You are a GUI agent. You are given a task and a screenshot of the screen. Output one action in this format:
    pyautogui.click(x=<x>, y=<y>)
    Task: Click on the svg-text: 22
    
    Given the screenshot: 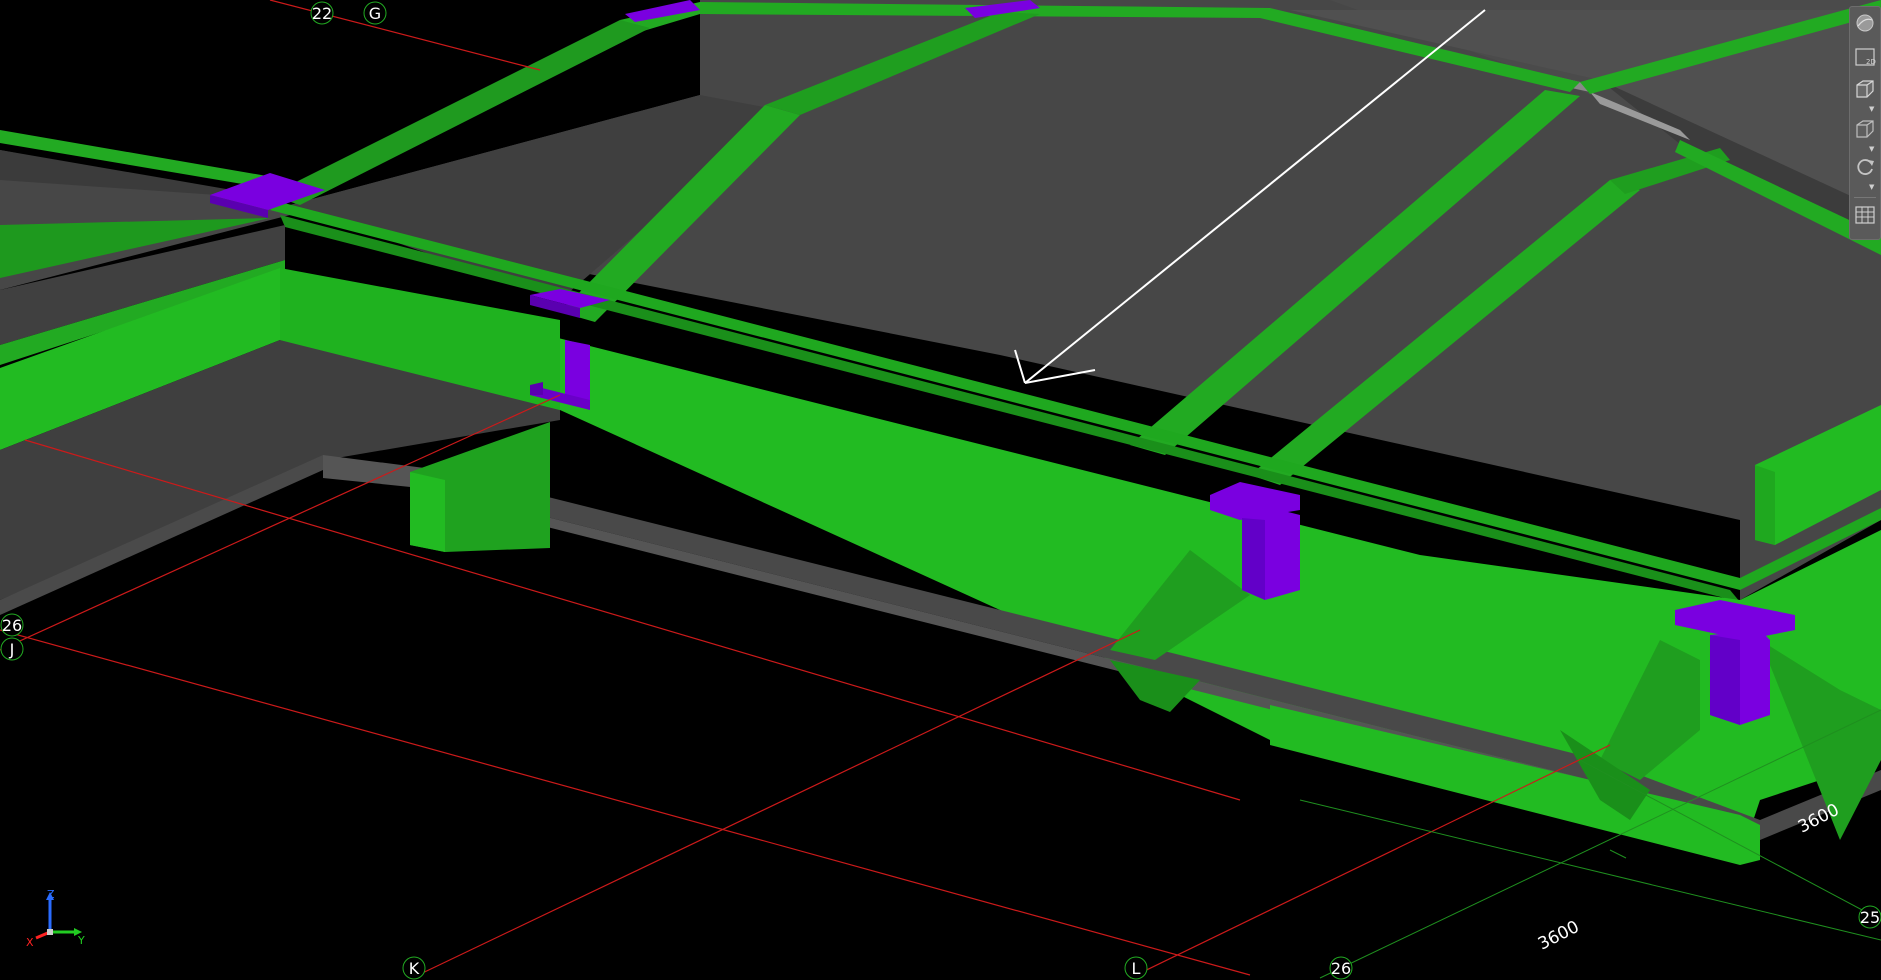 What is the action you would take?
    pyautogui.click(x=322, y=13)
    